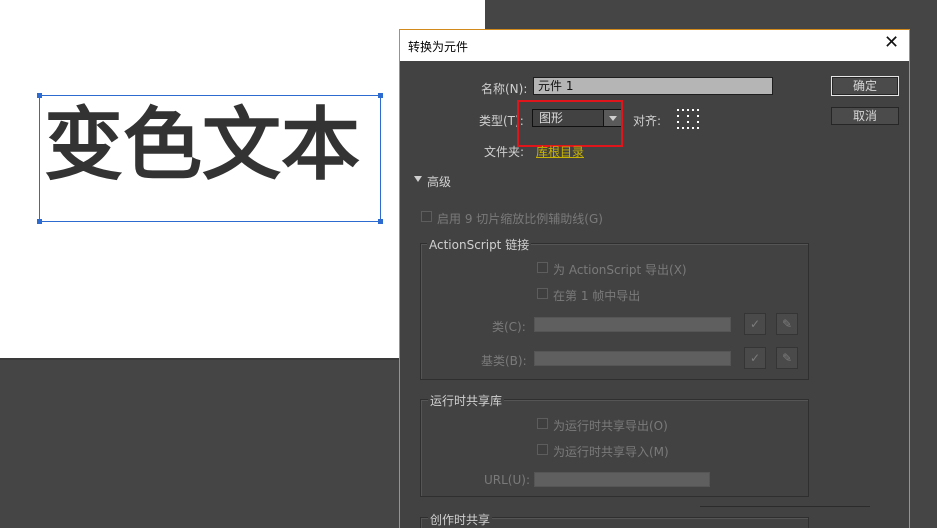 The width and height of the screenshot is (937, 528). I want to click on nine-slice-checkbox, so click(426, 216).